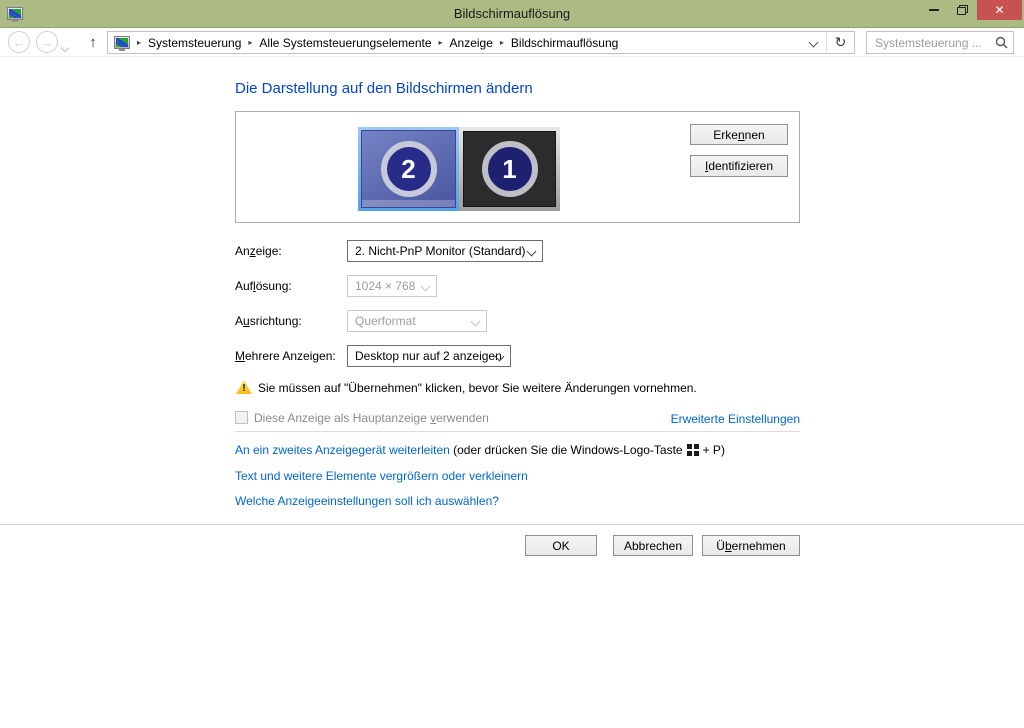  I want to click on restore-button, so click(962, 10).